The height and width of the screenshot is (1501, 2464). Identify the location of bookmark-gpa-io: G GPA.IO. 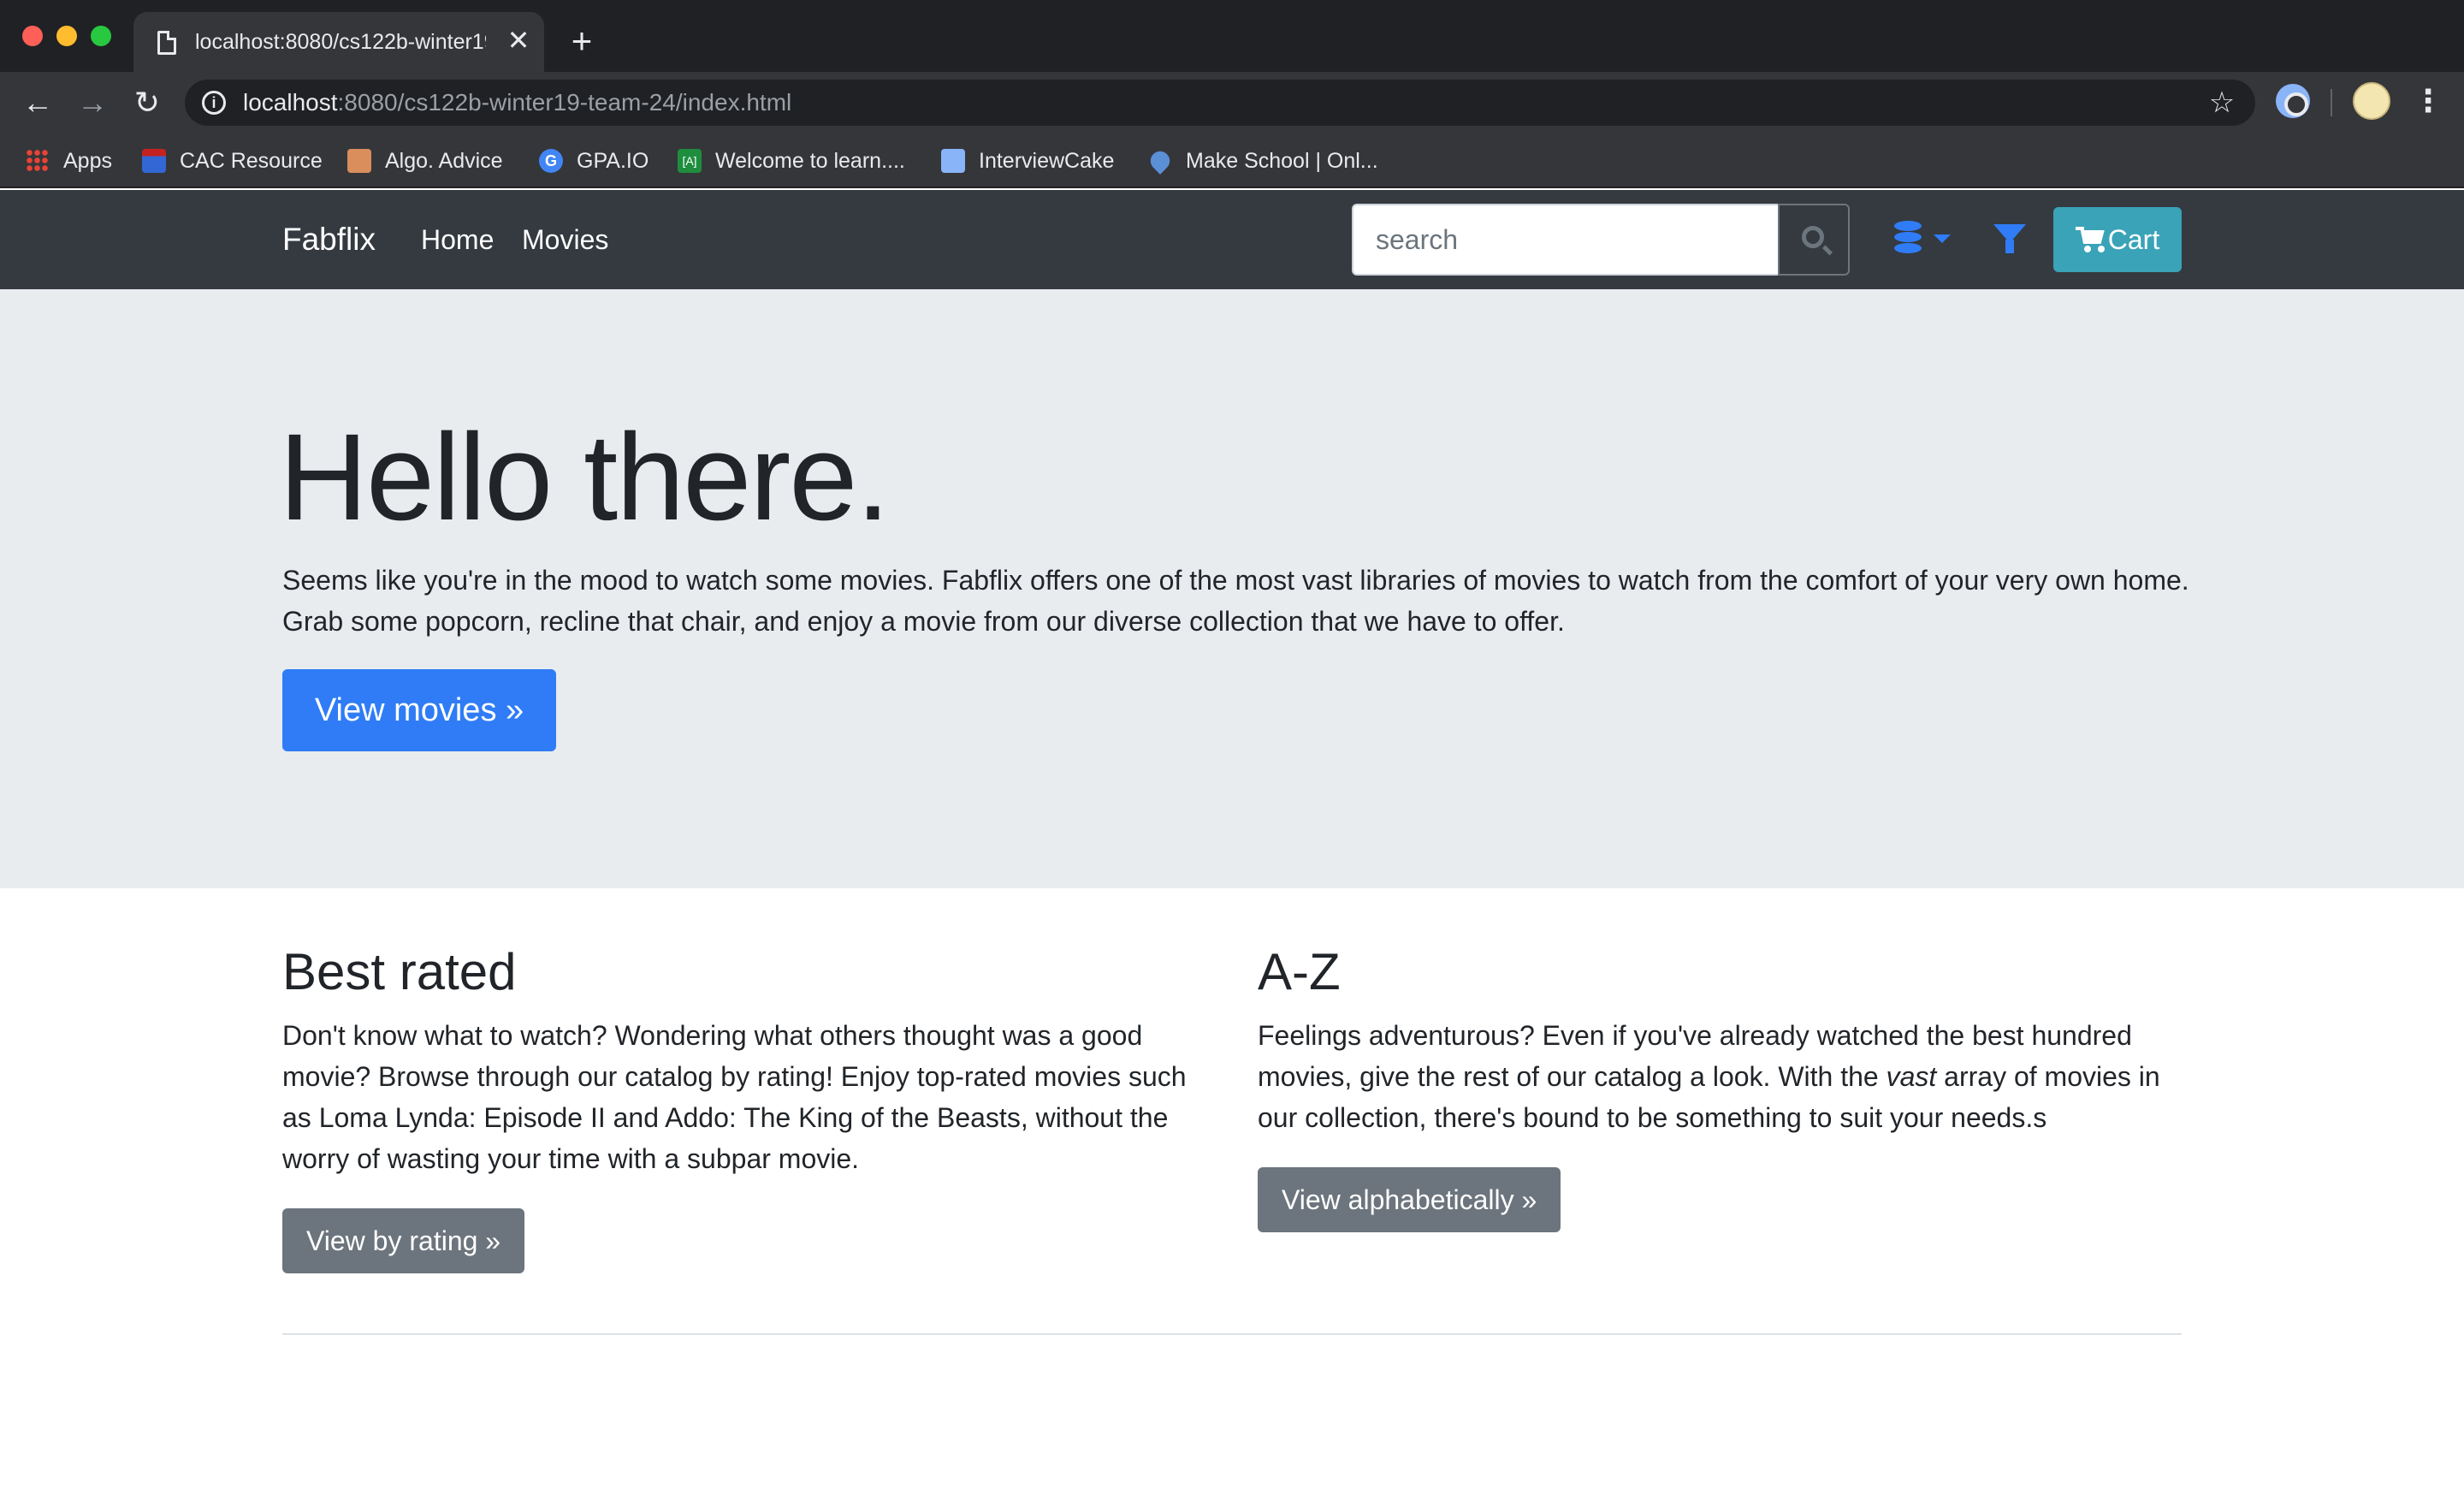
(594, 160).